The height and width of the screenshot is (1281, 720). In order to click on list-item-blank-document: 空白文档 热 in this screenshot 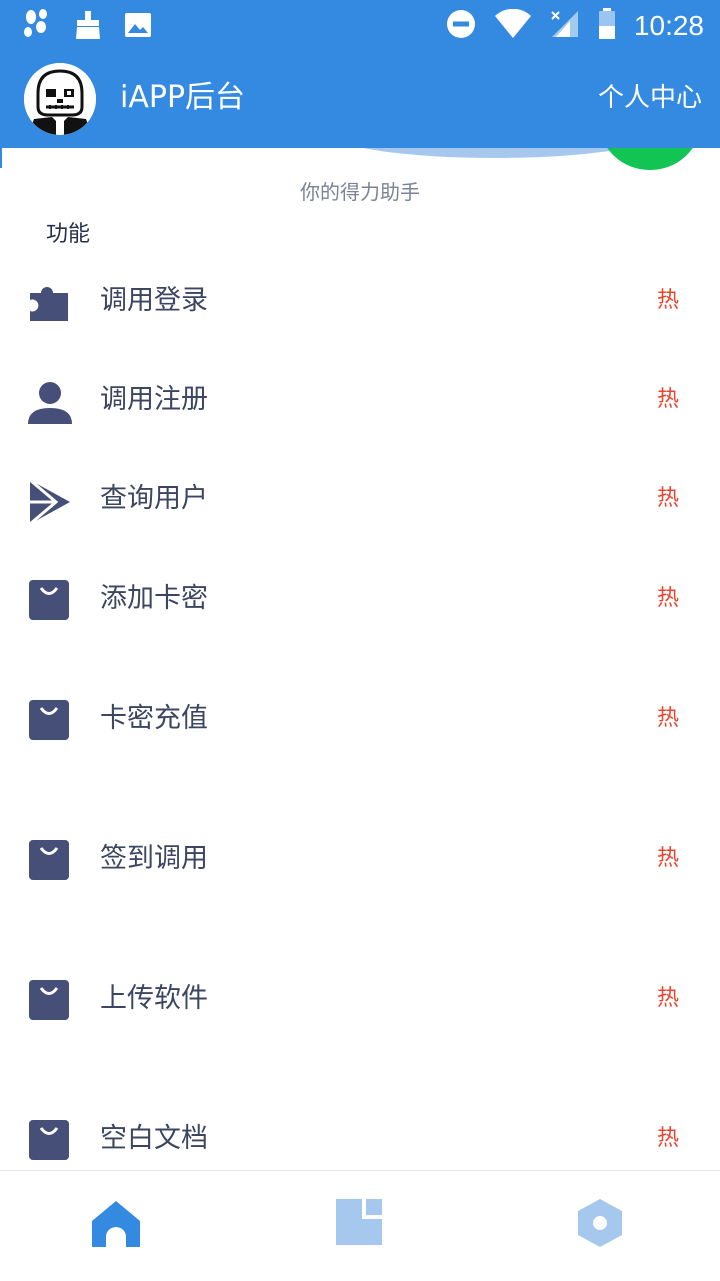, I will do `click(360, 1140)`.